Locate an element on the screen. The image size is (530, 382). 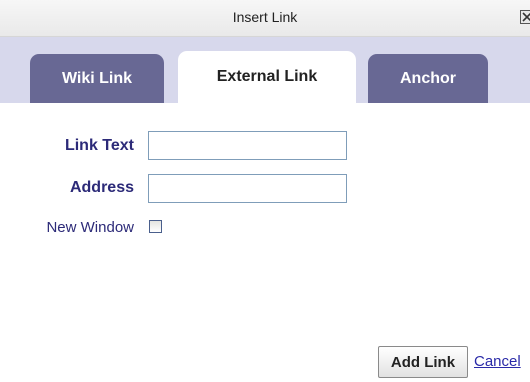
add-link-button: Add Link is located at coordinates (423, 362).